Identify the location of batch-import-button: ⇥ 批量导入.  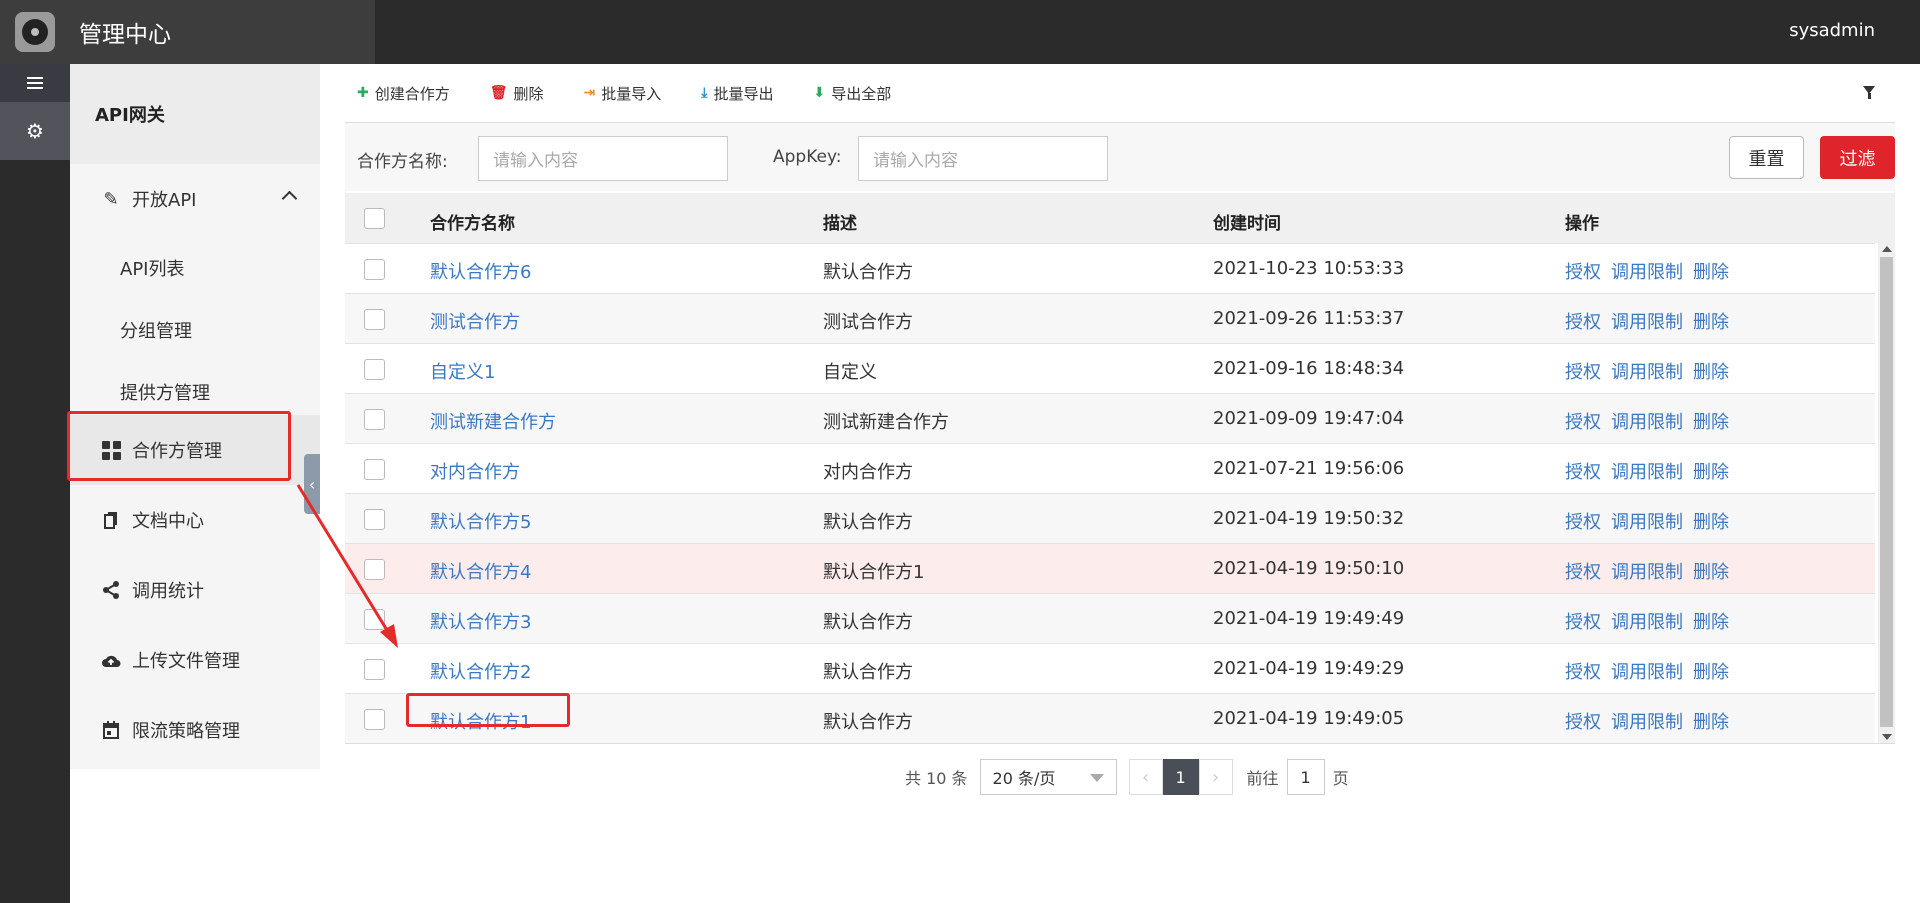
(623, 93).